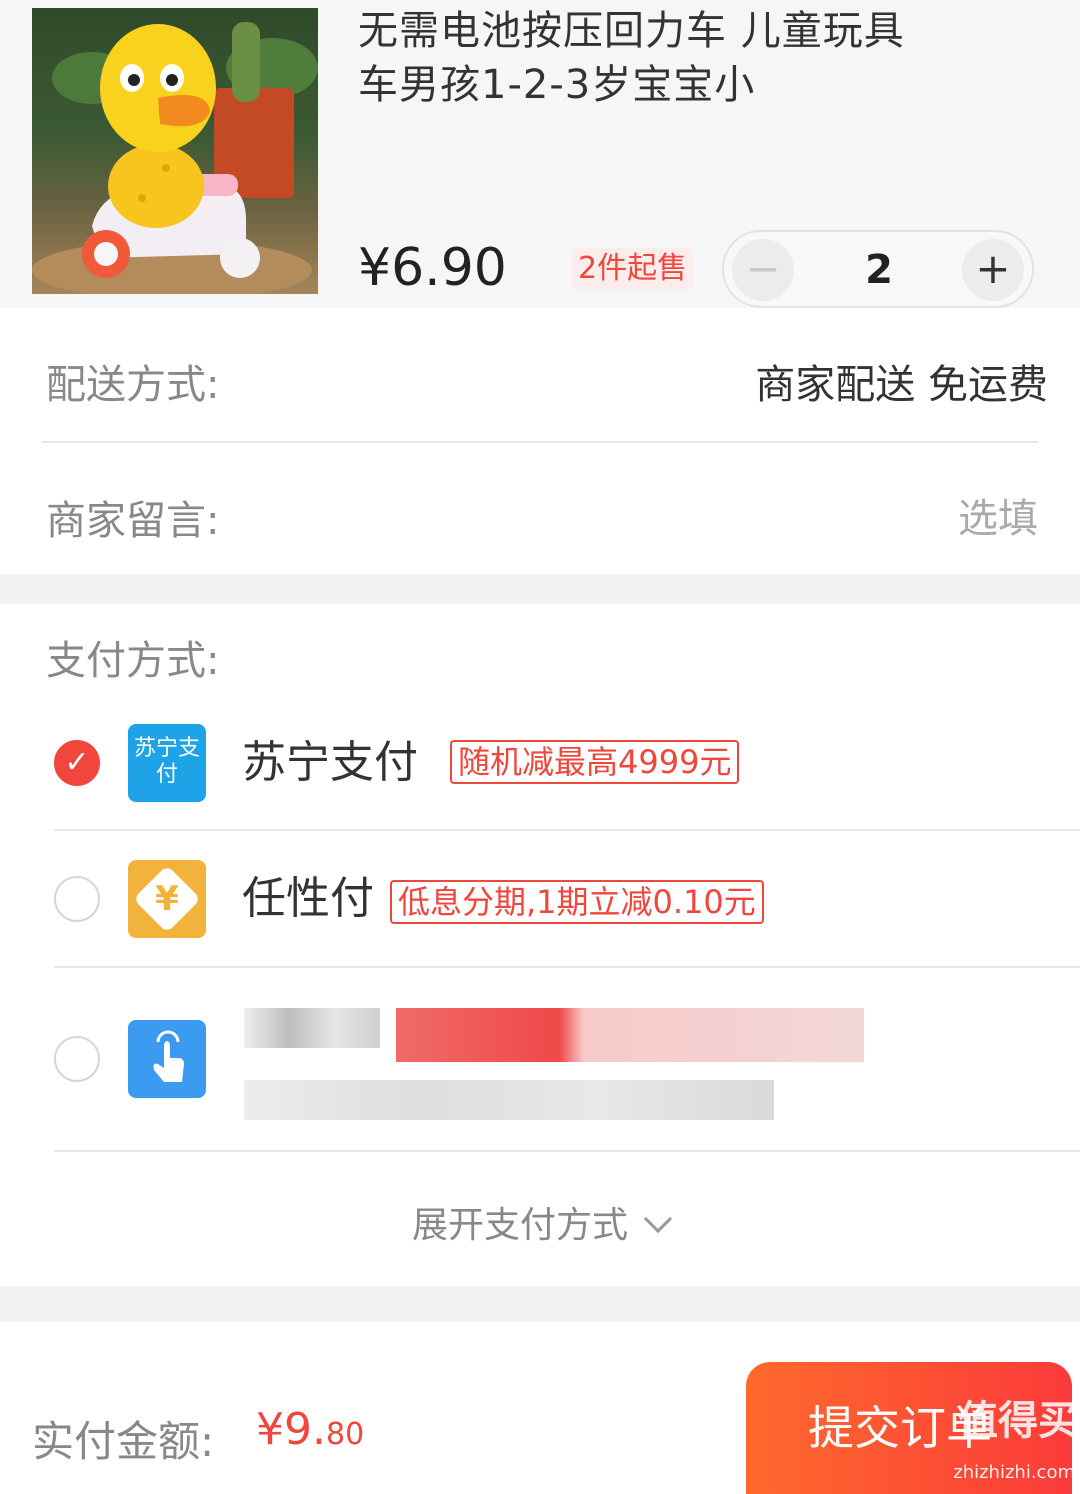  Describe the element at coordinates (993, 270) in the screenshot. I see `increase-quantity-button: +` at that location.